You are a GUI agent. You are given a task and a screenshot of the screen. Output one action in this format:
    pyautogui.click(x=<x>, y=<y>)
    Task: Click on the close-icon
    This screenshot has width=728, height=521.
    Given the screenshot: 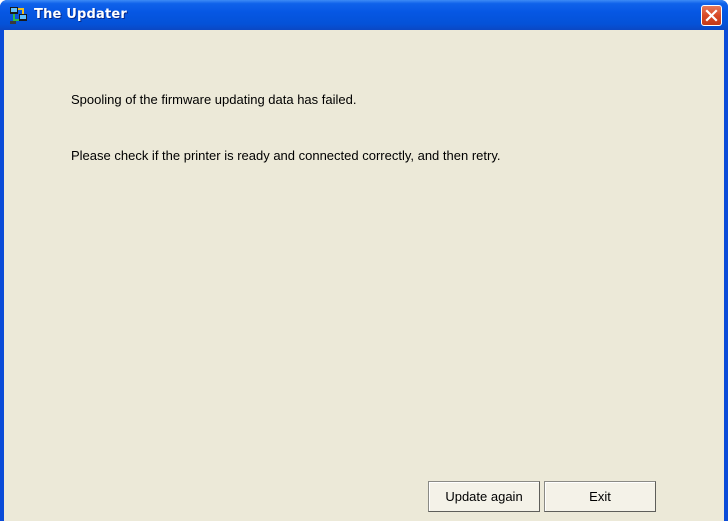 What is the action you would take?
    pyautogui.click(x=711, y=15)
    